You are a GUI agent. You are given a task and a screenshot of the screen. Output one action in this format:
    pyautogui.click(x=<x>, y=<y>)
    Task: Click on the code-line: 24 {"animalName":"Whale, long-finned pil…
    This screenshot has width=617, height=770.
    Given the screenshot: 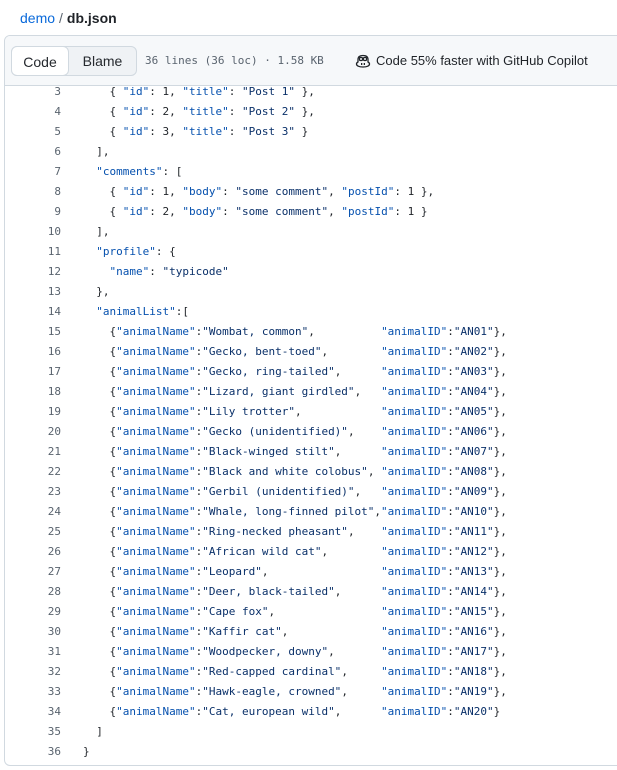 What is the action you would take?
    pyautogui.click(x=256, y=512)
    